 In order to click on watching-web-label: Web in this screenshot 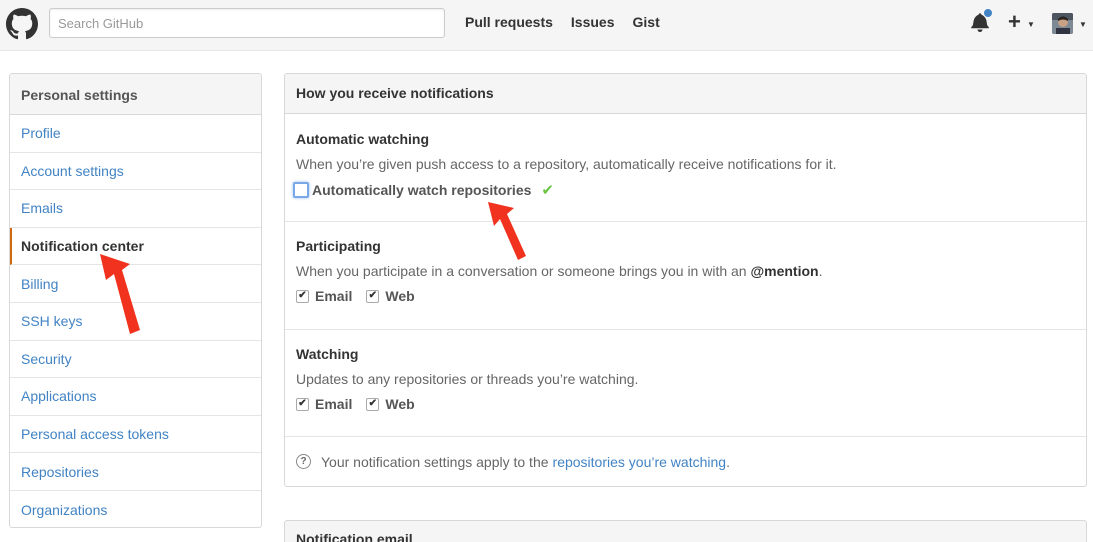, I will do `click(400, 404)`.